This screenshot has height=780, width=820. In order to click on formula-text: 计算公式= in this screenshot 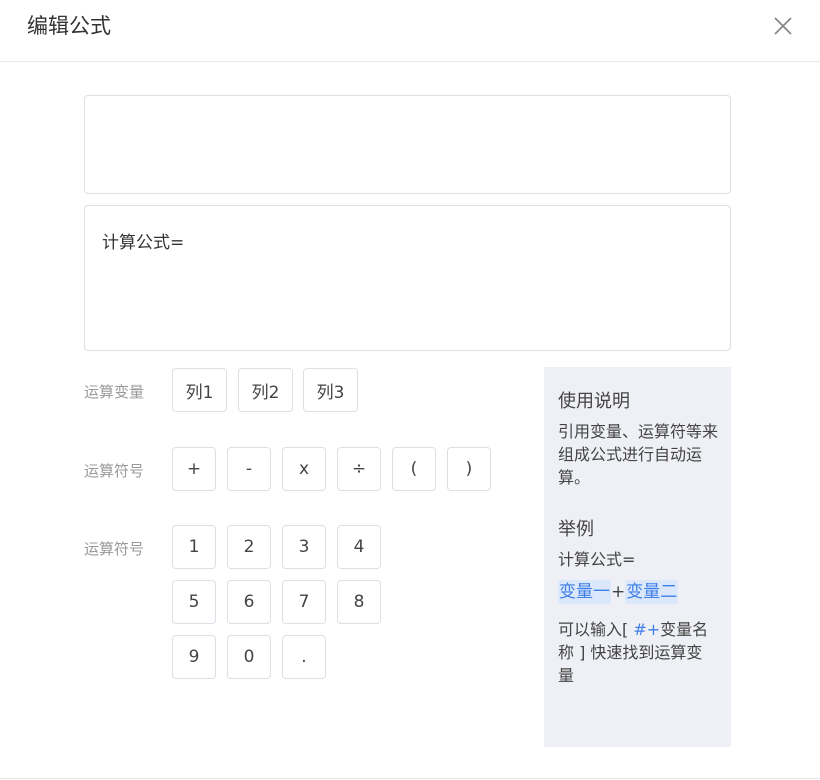, I will do `click(143, 243)`.